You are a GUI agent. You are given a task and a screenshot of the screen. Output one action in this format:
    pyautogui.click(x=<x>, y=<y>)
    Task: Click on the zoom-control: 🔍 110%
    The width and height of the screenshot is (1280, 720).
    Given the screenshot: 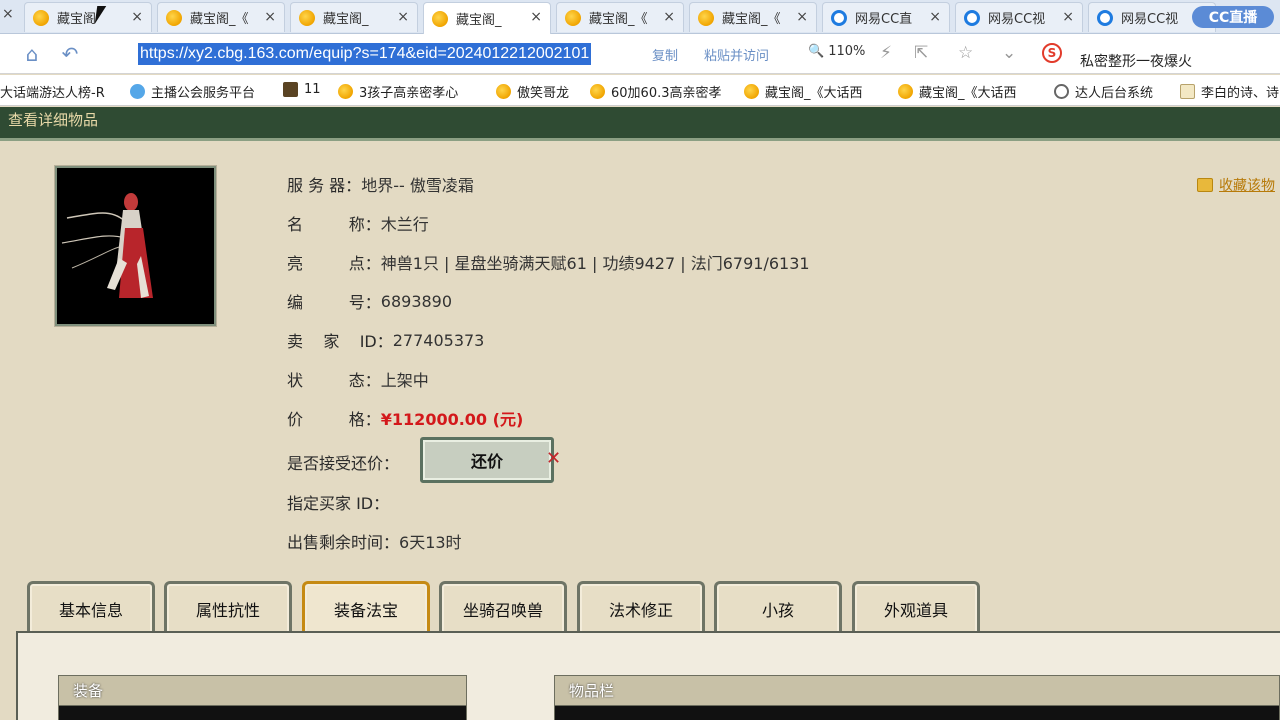 What is the action you would take?
    pyautogui.click(x=836, y=51)
    